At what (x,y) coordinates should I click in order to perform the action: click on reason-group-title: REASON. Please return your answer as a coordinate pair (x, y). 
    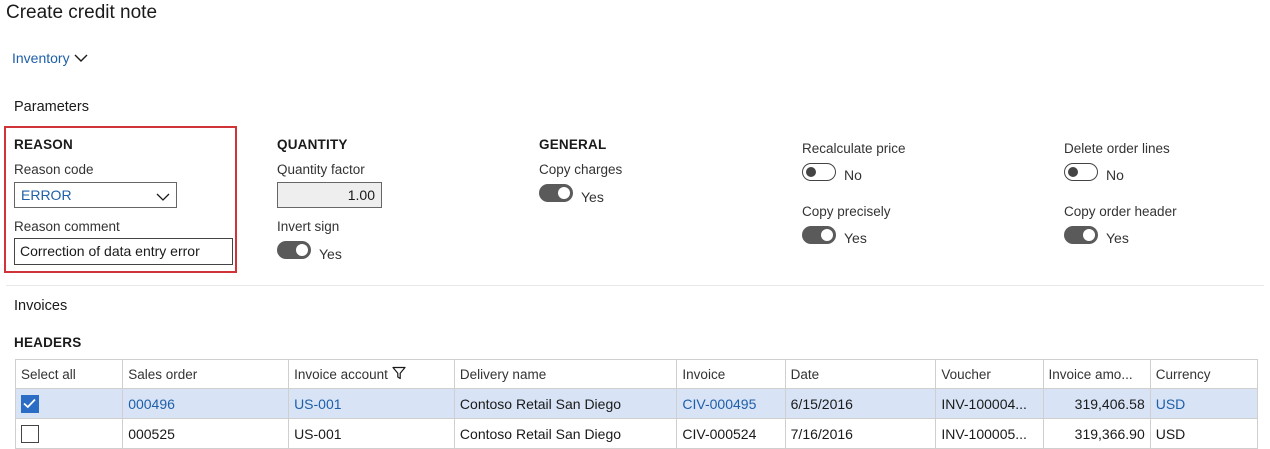
    Looking at the image, I should click on (43, 144).